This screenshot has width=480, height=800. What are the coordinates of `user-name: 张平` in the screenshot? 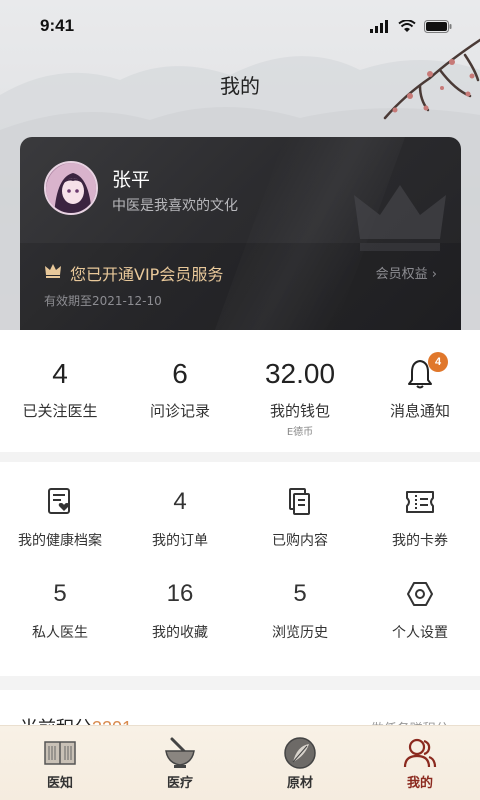 It's located at (131, 180).